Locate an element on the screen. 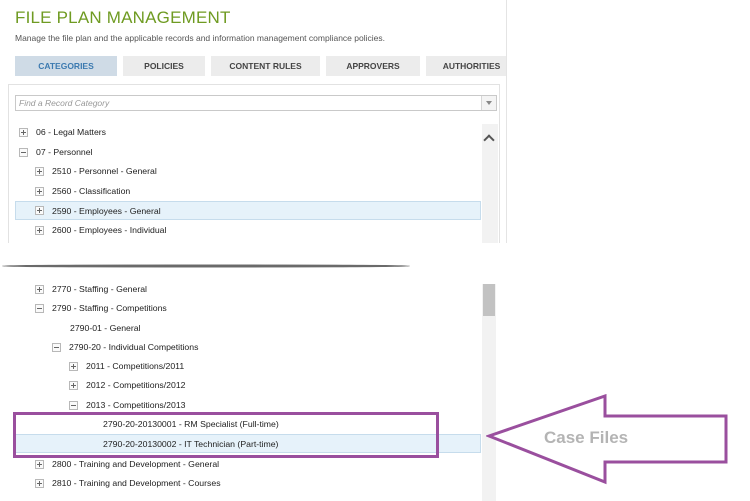 This screenshot has height=501, width=750. tree-node-label: 2560 - Classification is located at coordinates (91, 191).